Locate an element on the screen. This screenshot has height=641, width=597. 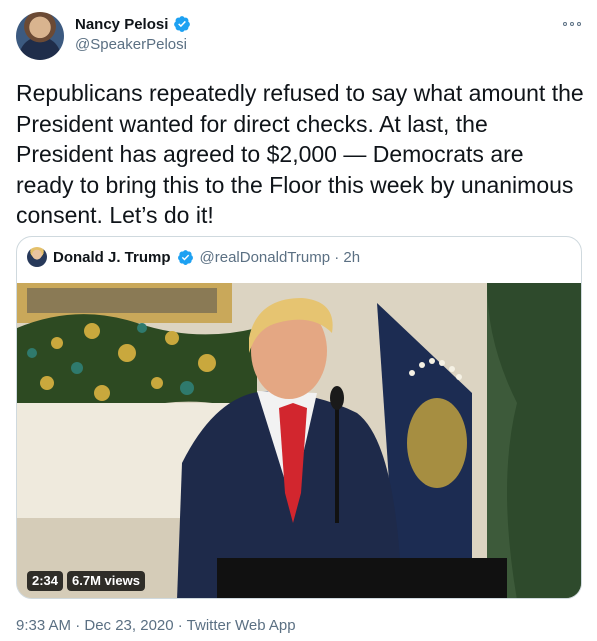
tweet-timestamp: 9:33 AM · Dec 23, 2020 · Twitter Web App is located at coordinates (156, 625).